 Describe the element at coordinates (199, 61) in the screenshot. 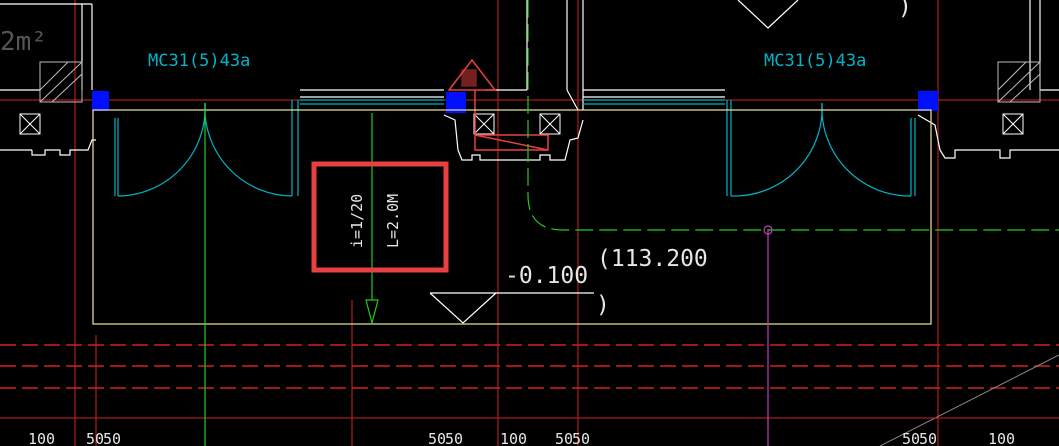

I see `door-tag-left: MC31(5)43a` at that location.